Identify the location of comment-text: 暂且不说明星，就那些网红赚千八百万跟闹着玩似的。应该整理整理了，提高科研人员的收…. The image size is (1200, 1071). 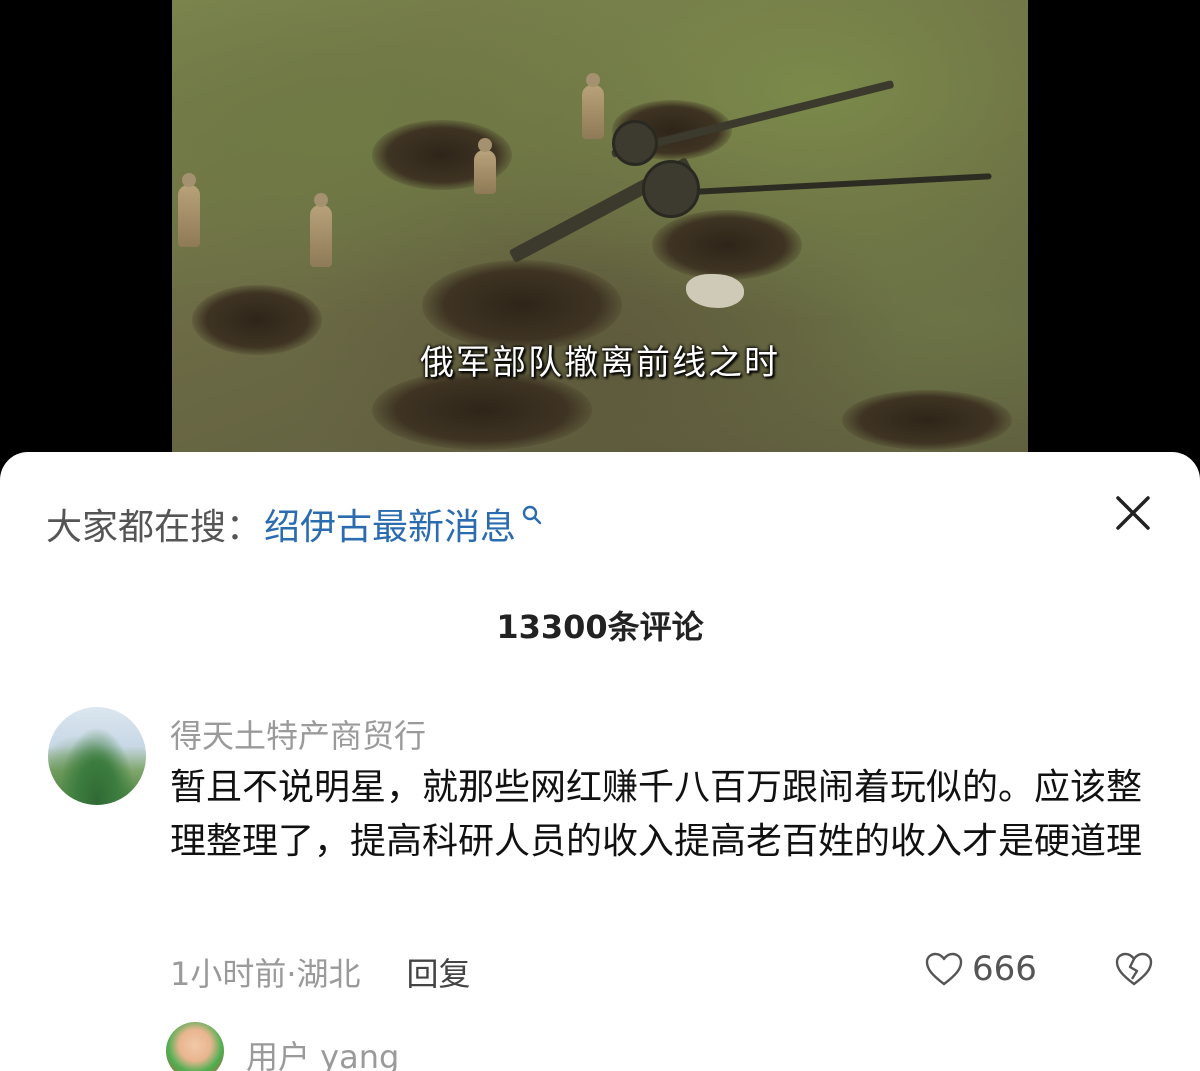
(656, 814).